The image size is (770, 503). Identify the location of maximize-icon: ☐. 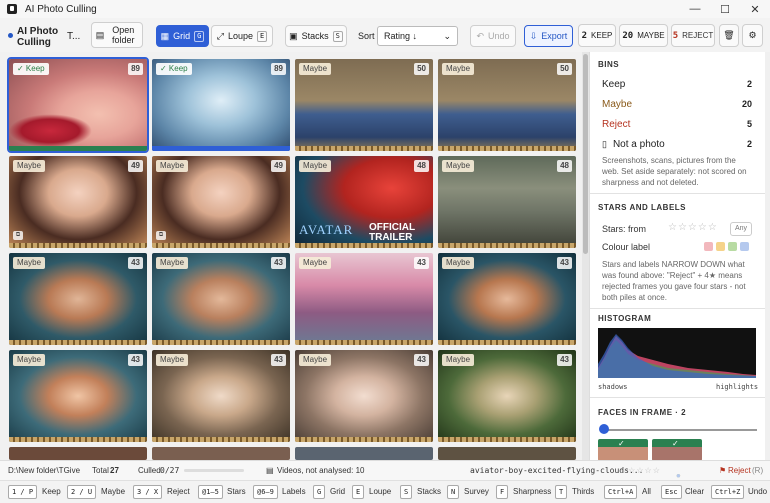
(725, 9).